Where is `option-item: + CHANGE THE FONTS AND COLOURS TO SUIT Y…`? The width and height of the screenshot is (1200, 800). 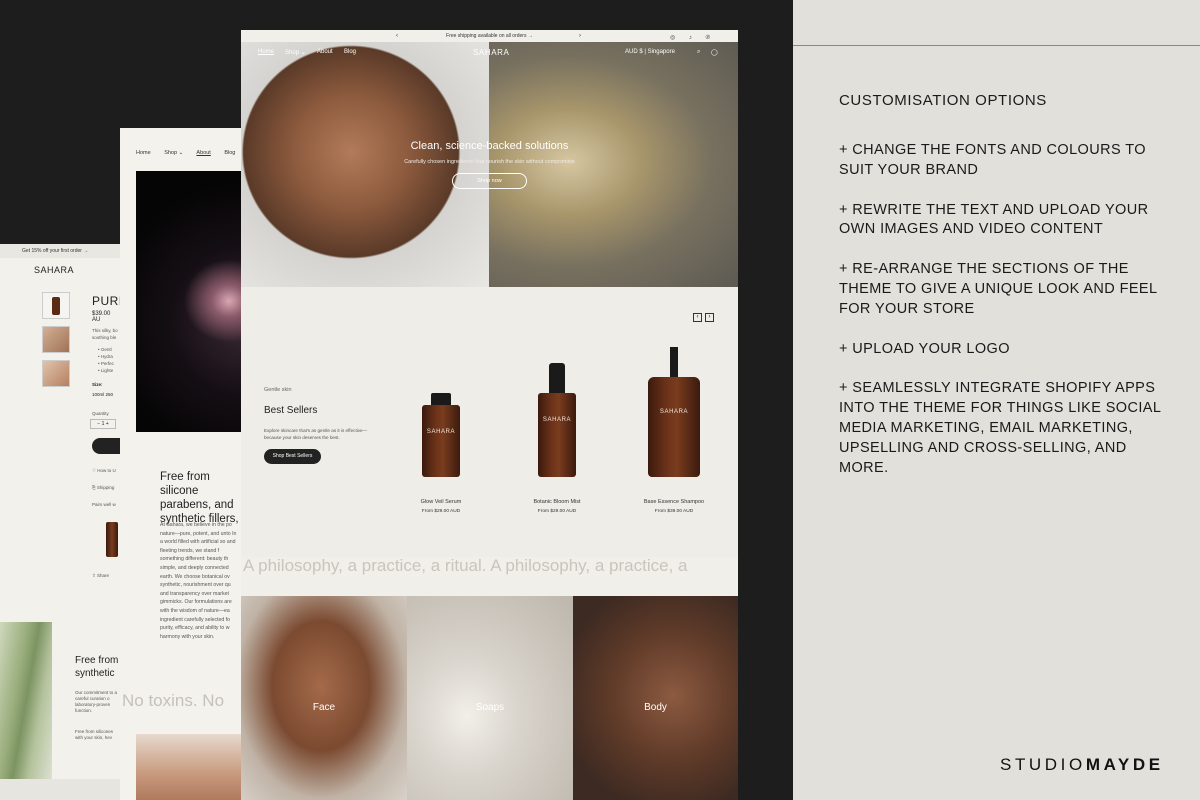
option-item: + CHANGE THE FONTS AND COLOURS TO SUIT Y… is located at coordinates (992, 160).